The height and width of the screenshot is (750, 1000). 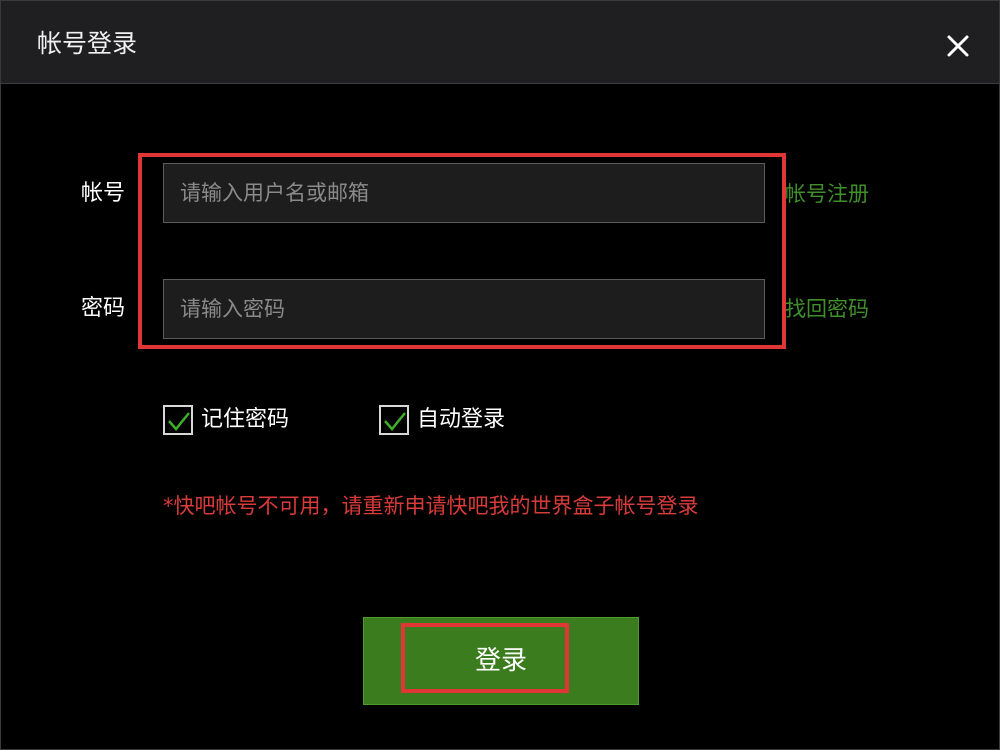 What do you see at coordinates (464, 309) in the screenshot?
I see `password-input` at bounding box center [464, 309].